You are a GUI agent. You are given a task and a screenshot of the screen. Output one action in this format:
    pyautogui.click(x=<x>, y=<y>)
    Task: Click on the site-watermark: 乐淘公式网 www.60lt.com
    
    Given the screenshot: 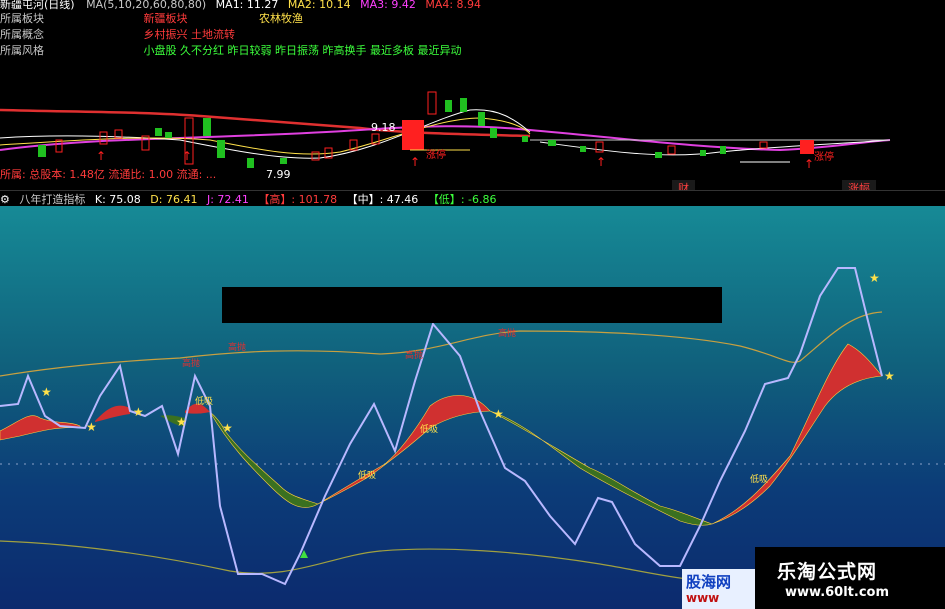 What is the action you would take?
    pyautogui.click(x=850, y=578)
    